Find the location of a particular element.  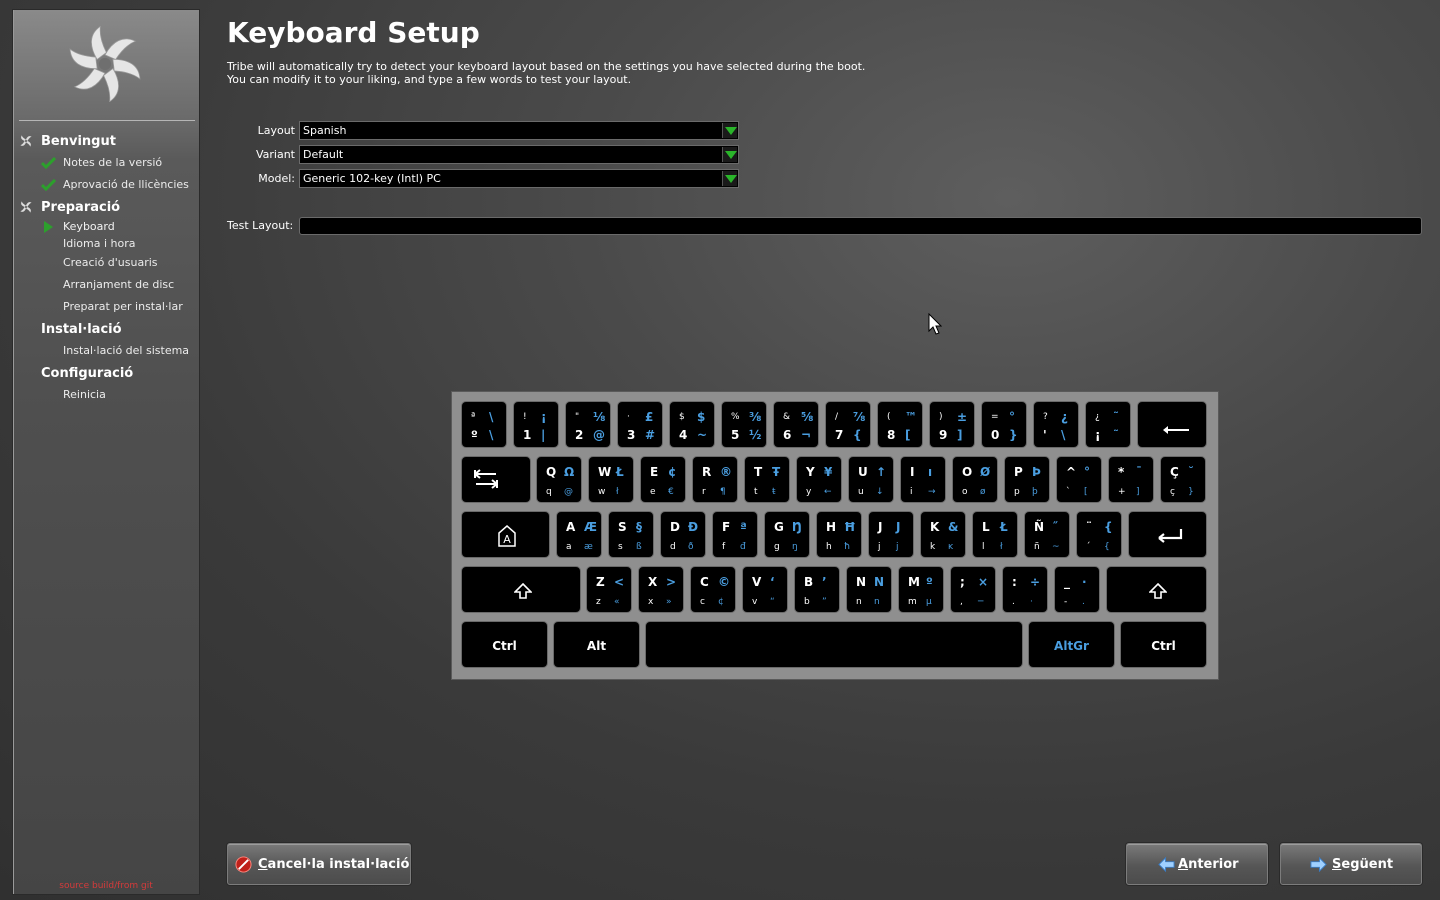

key-glyph: Ω is located at coordinates (569, 472).